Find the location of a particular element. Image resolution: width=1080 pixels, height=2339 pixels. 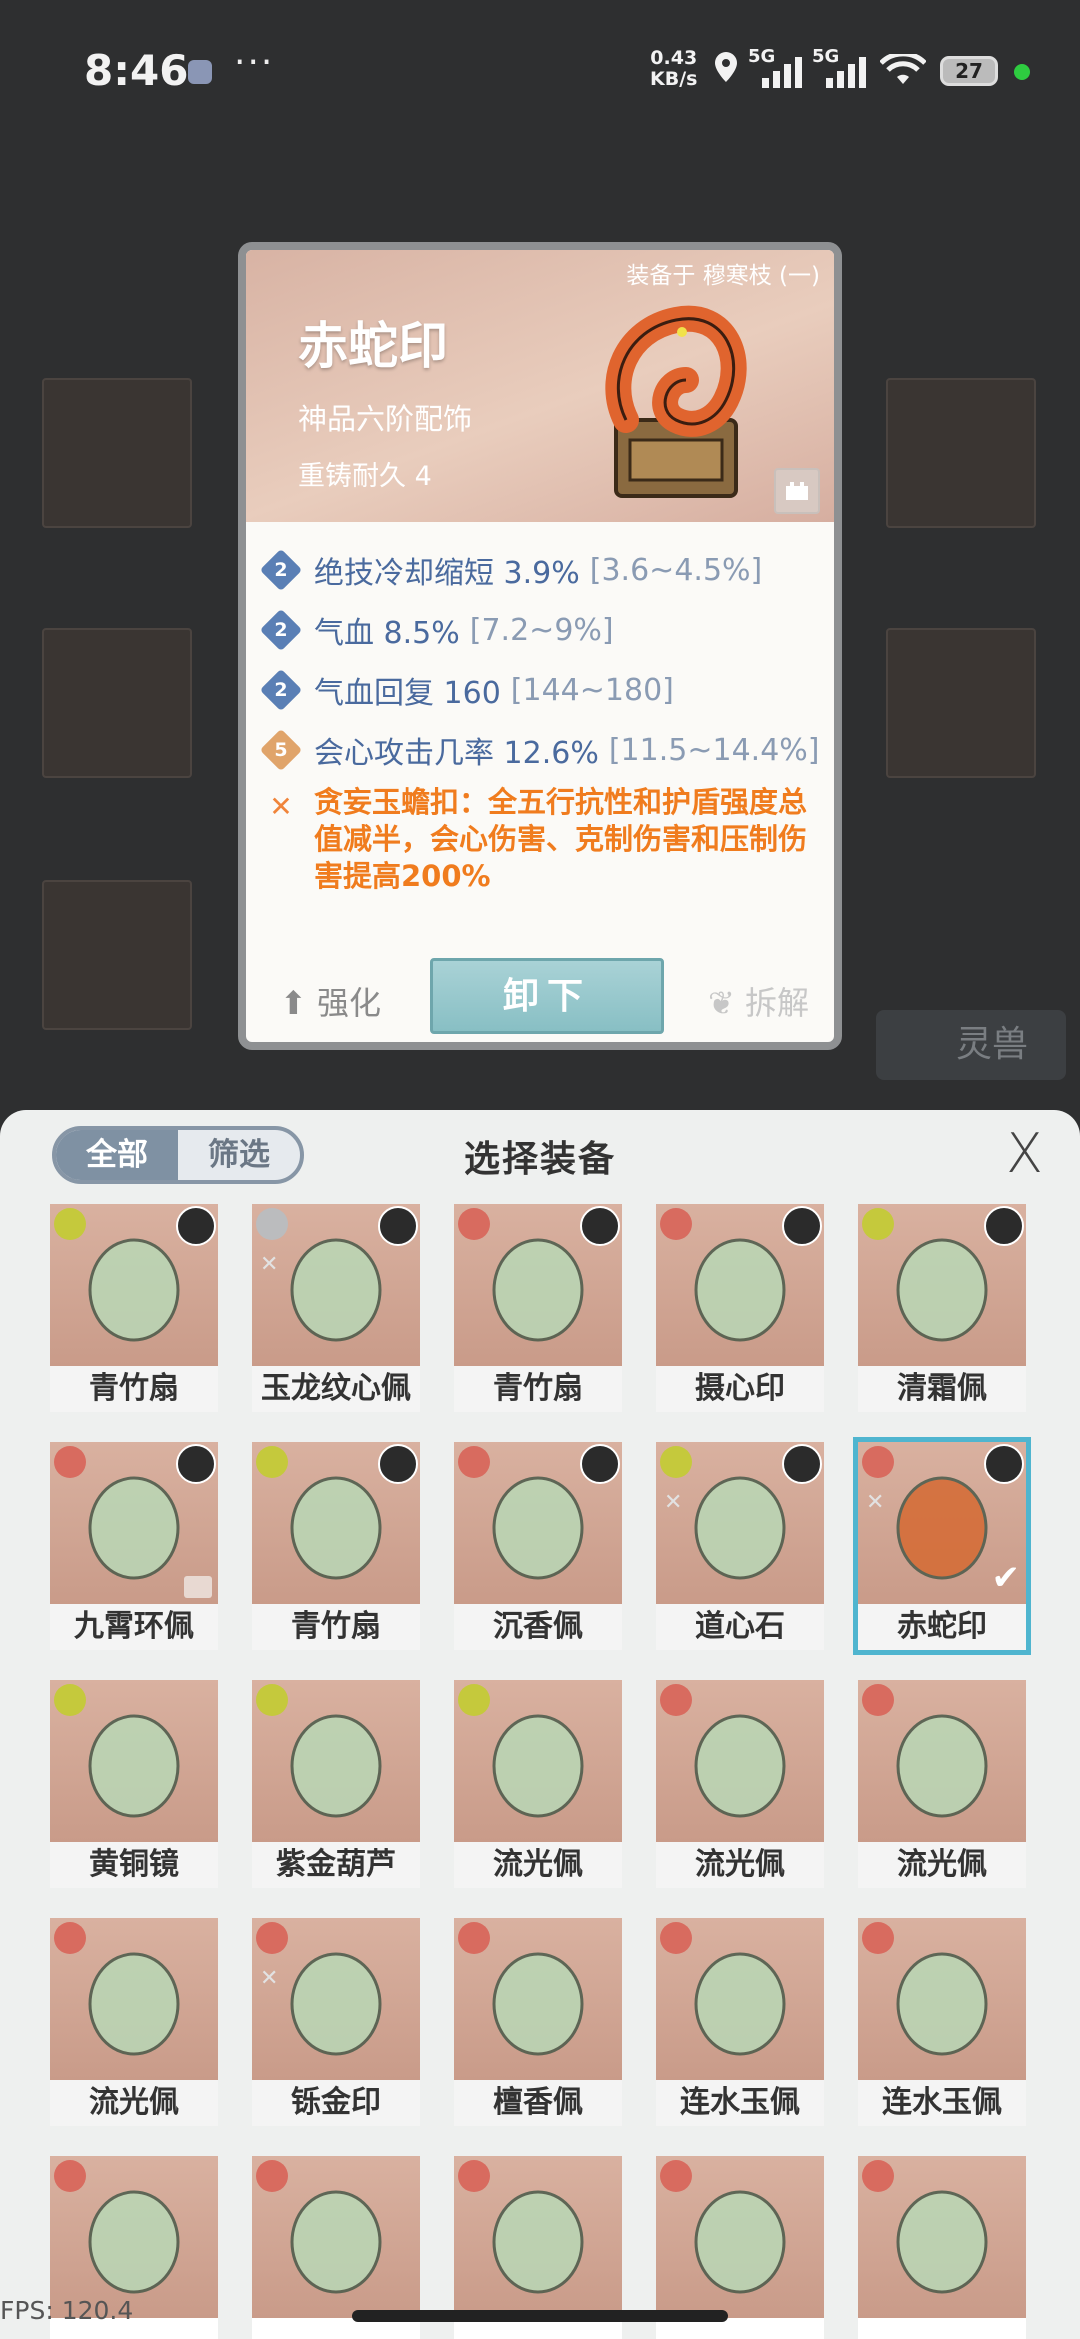

equipment-tile: ✕ 道心石 is located at coordinates (740, 1546).